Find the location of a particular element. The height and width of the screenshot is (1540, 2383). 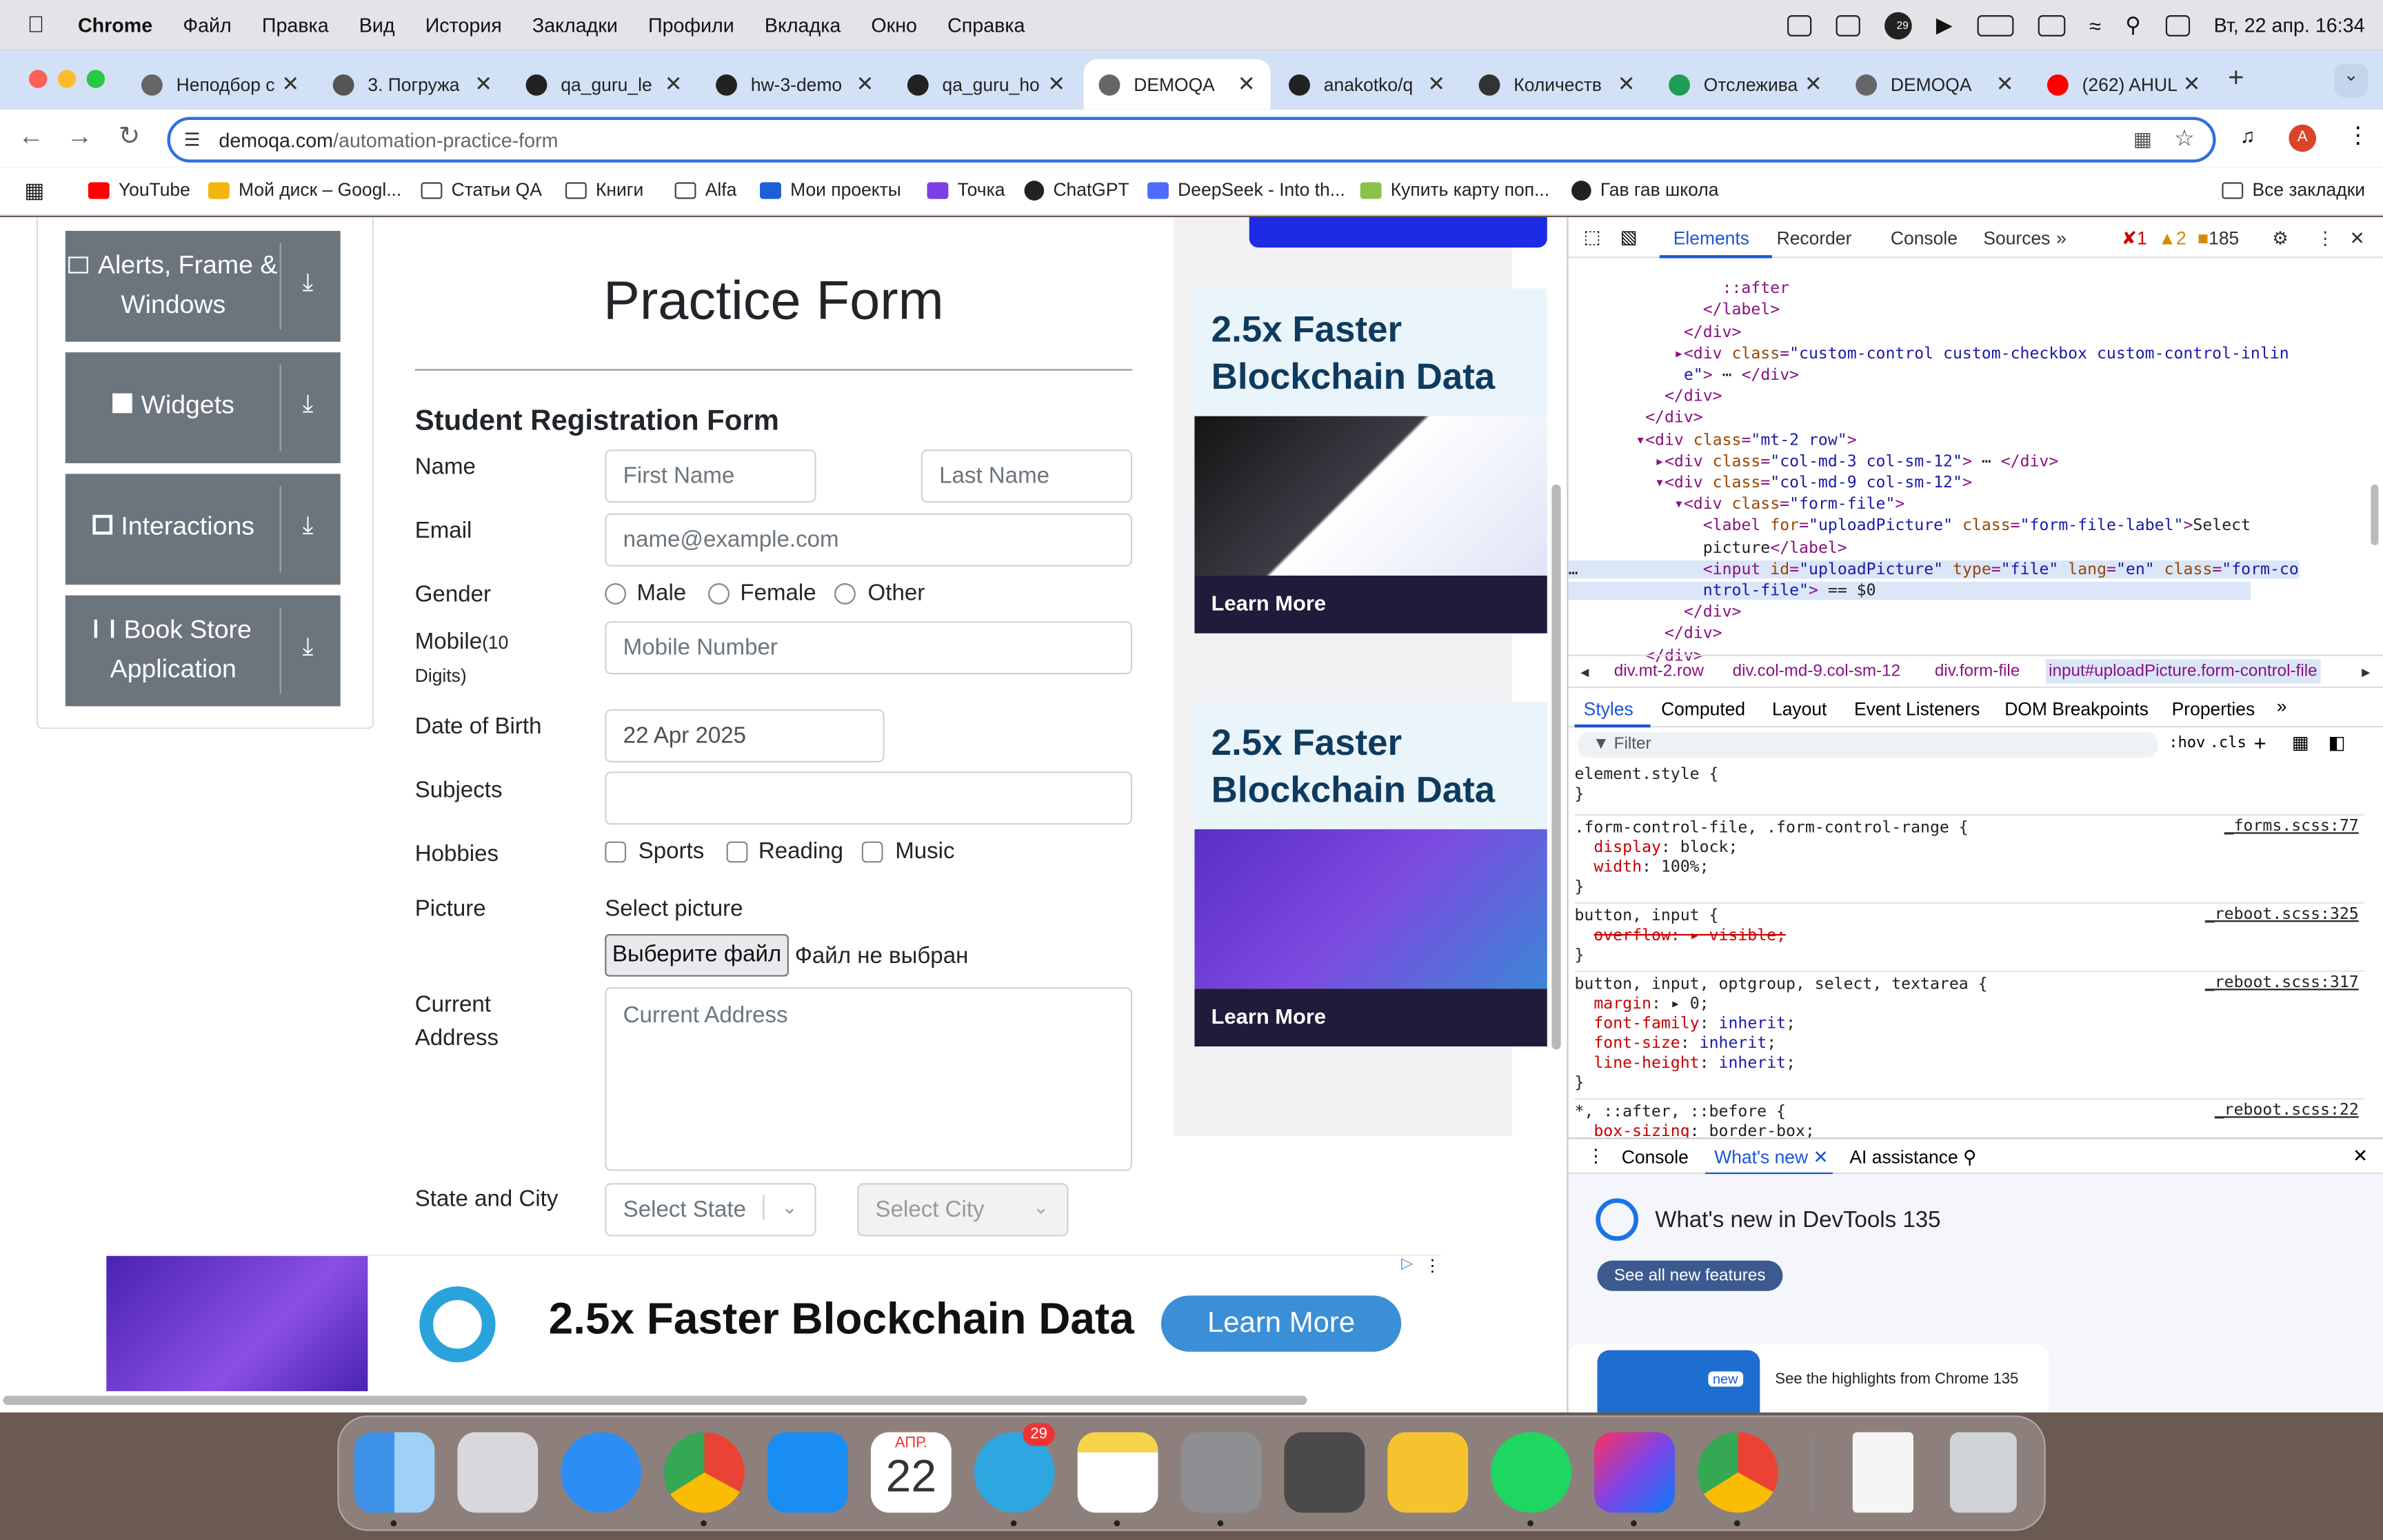

see-all-features-button: See all new features is located at coordinates (1689, 1276).